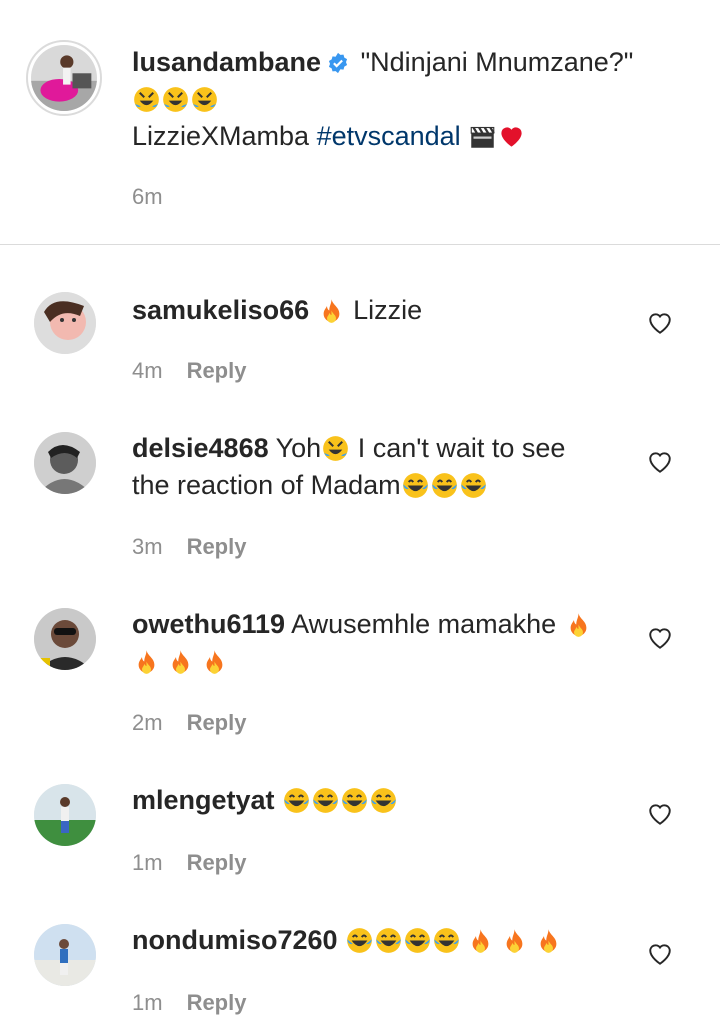 The height and width of the screenshot is (1020, 720). I want to click on comment-timestamp: 2m, so click(147, 722).